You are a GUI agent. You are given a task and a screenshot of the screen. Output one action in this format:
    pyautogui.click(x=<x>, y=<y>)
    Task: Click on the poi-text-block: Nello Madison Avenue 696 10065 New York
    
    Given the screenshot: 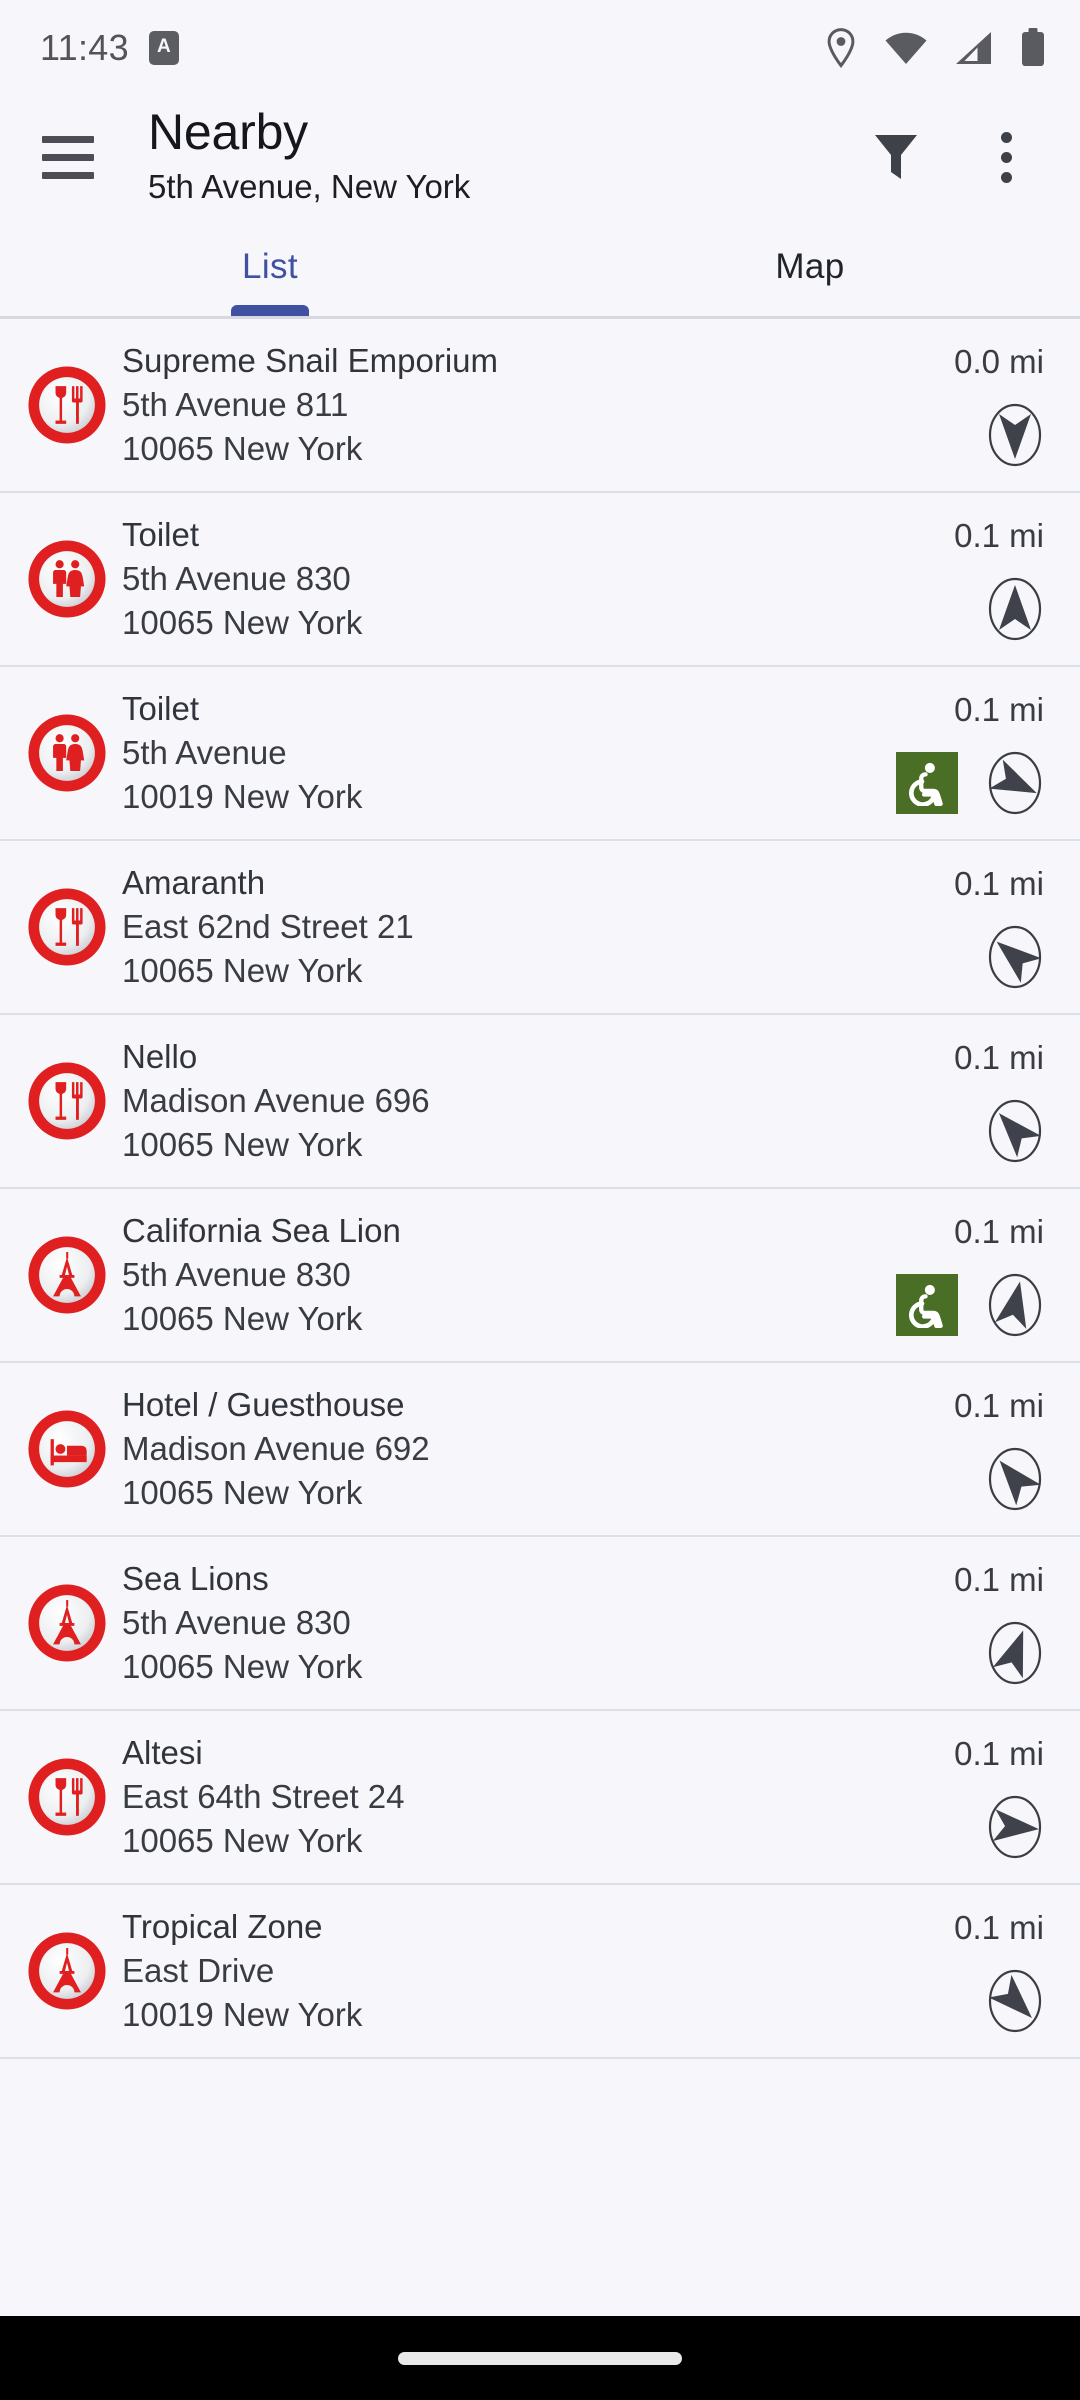 What is the action you would take?
    pyautogui.click(x=538, y=1101)
    